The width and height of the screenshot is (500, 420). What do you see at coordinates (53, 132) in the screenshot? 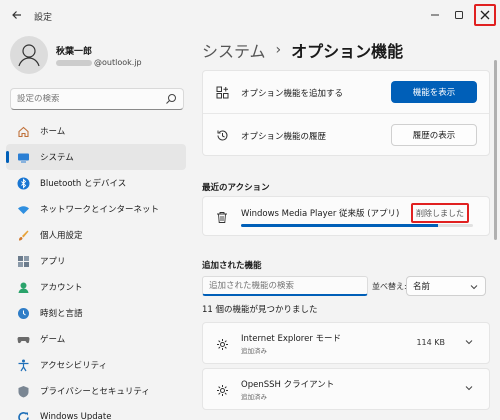
I see `sidebar-item-label: ホーム` at bounding box center [53, 132].